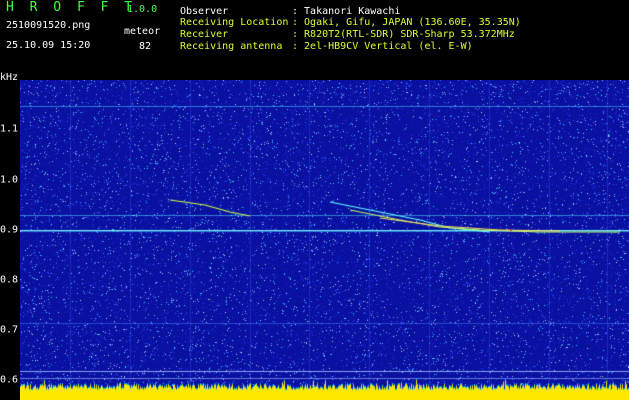 This screenshot has width=629, height=400. Describe the element at coordinates (71, 7) in the screenshot. I see `app-title: H R O F F T` at that location.